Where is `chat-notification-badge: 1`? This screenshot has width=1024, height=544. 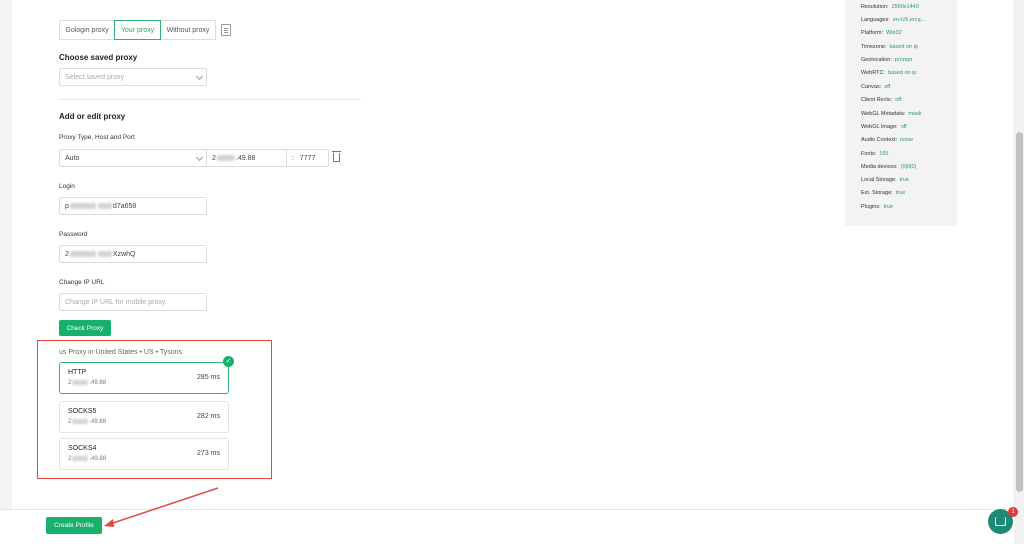
chat-notification-badge: 1 is located at coordinates (1013, 512).